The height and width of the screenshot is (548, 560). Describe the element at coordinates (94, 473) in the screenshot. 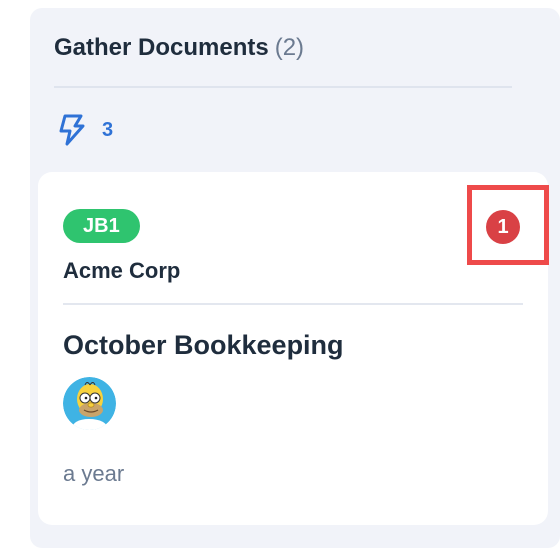

I see `time-ago: a year` at that location.